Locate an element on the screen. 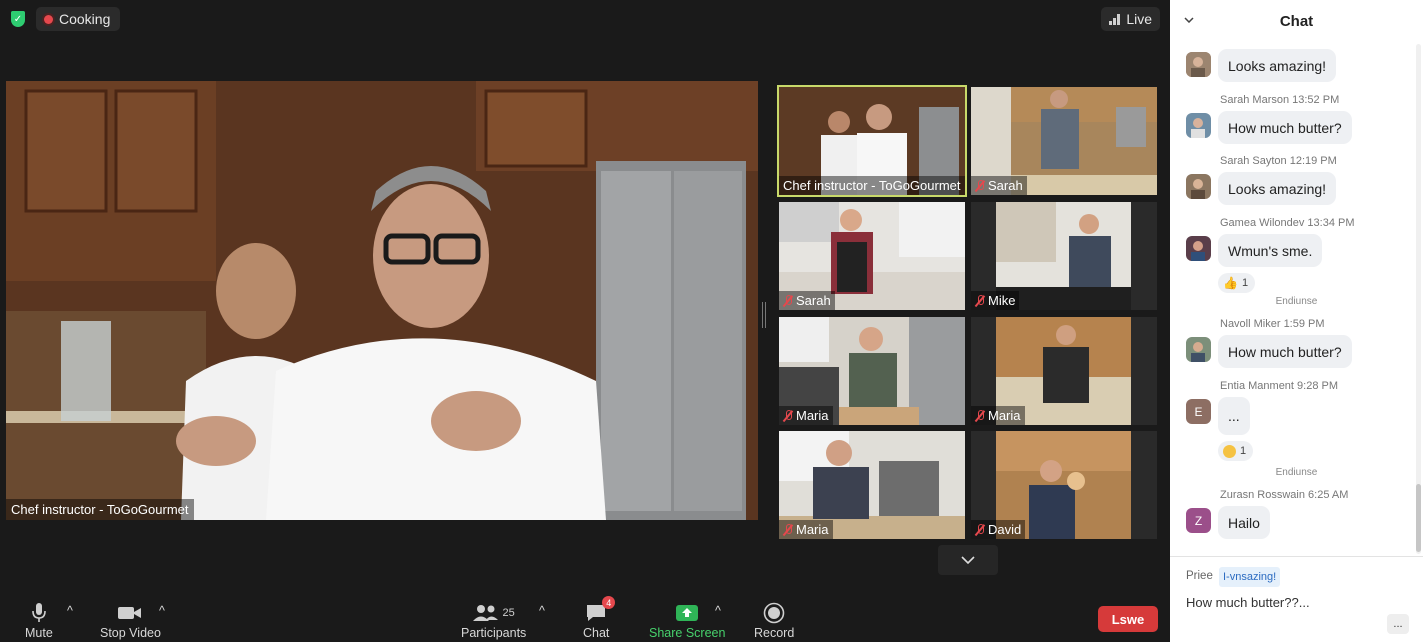  message-sender: Zurasn Rosswain 6:25 AM is located at coordinates (1284, 495).